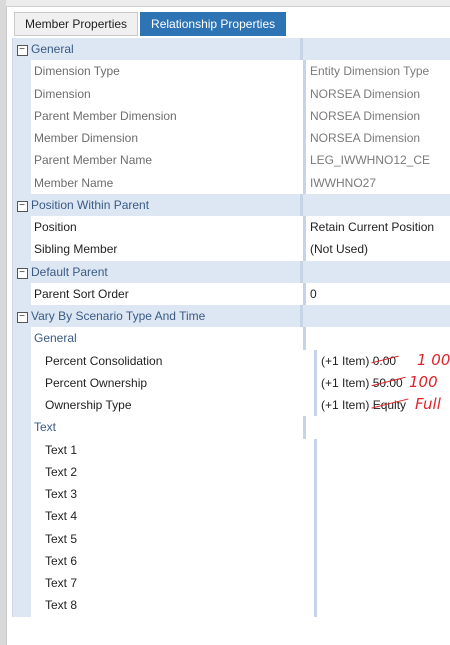  I want to click on window-left-edge, so click(3, 322).